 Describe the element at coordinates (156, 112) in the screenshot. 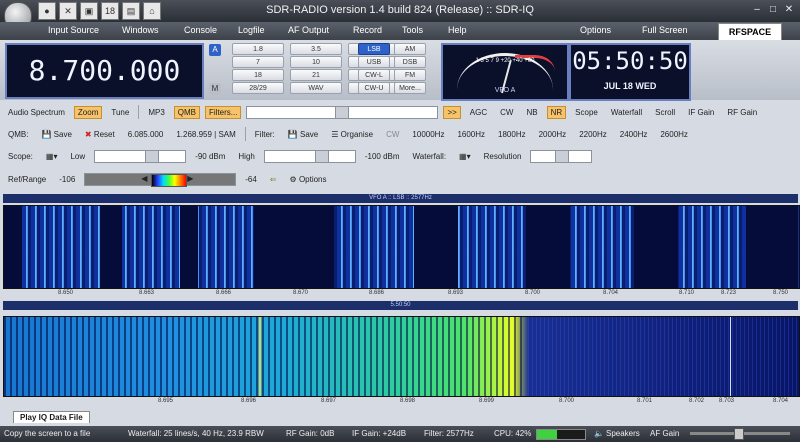

I see `mp3-button: MP3` at that location.